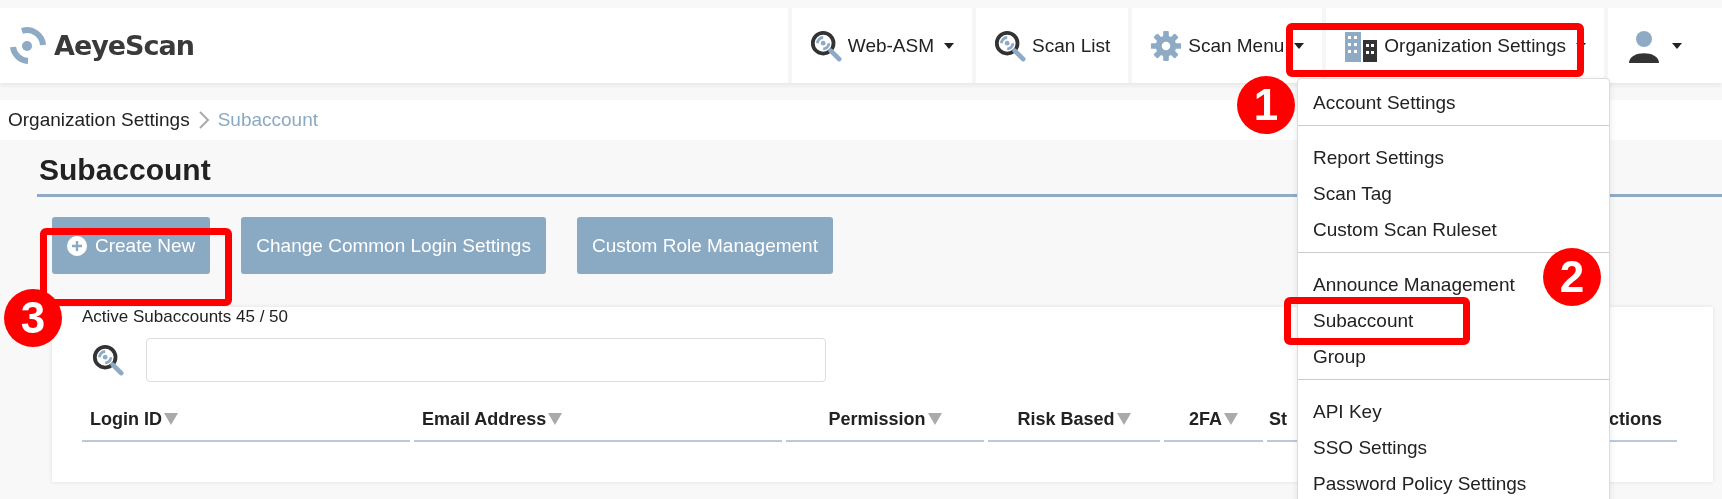 This screenshot has width=1722, height=499. What do you see at coordinates (1347, 412) in the screenshot?
I see `menu-item: API Key` at bounding box center [1347, 412].